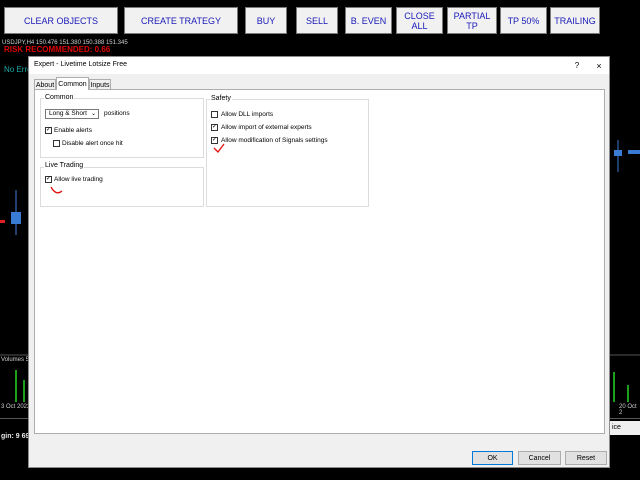  I want to click on red-check-mark, so click(219, 148).